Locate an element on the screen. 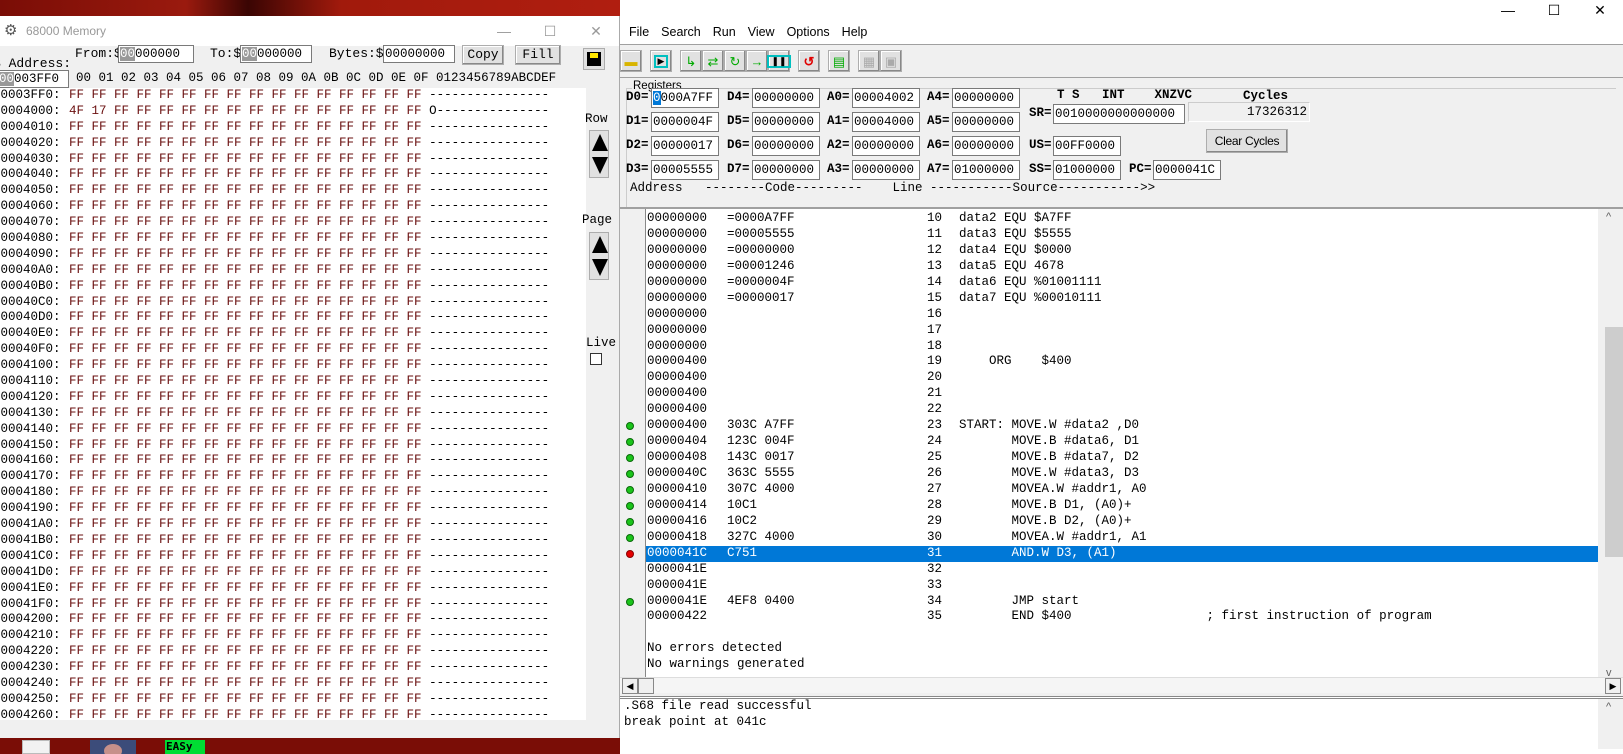 The width and height of the screenshot is (1623, 754). address-field: 00003FF0 is located at coordinates (34, 79).